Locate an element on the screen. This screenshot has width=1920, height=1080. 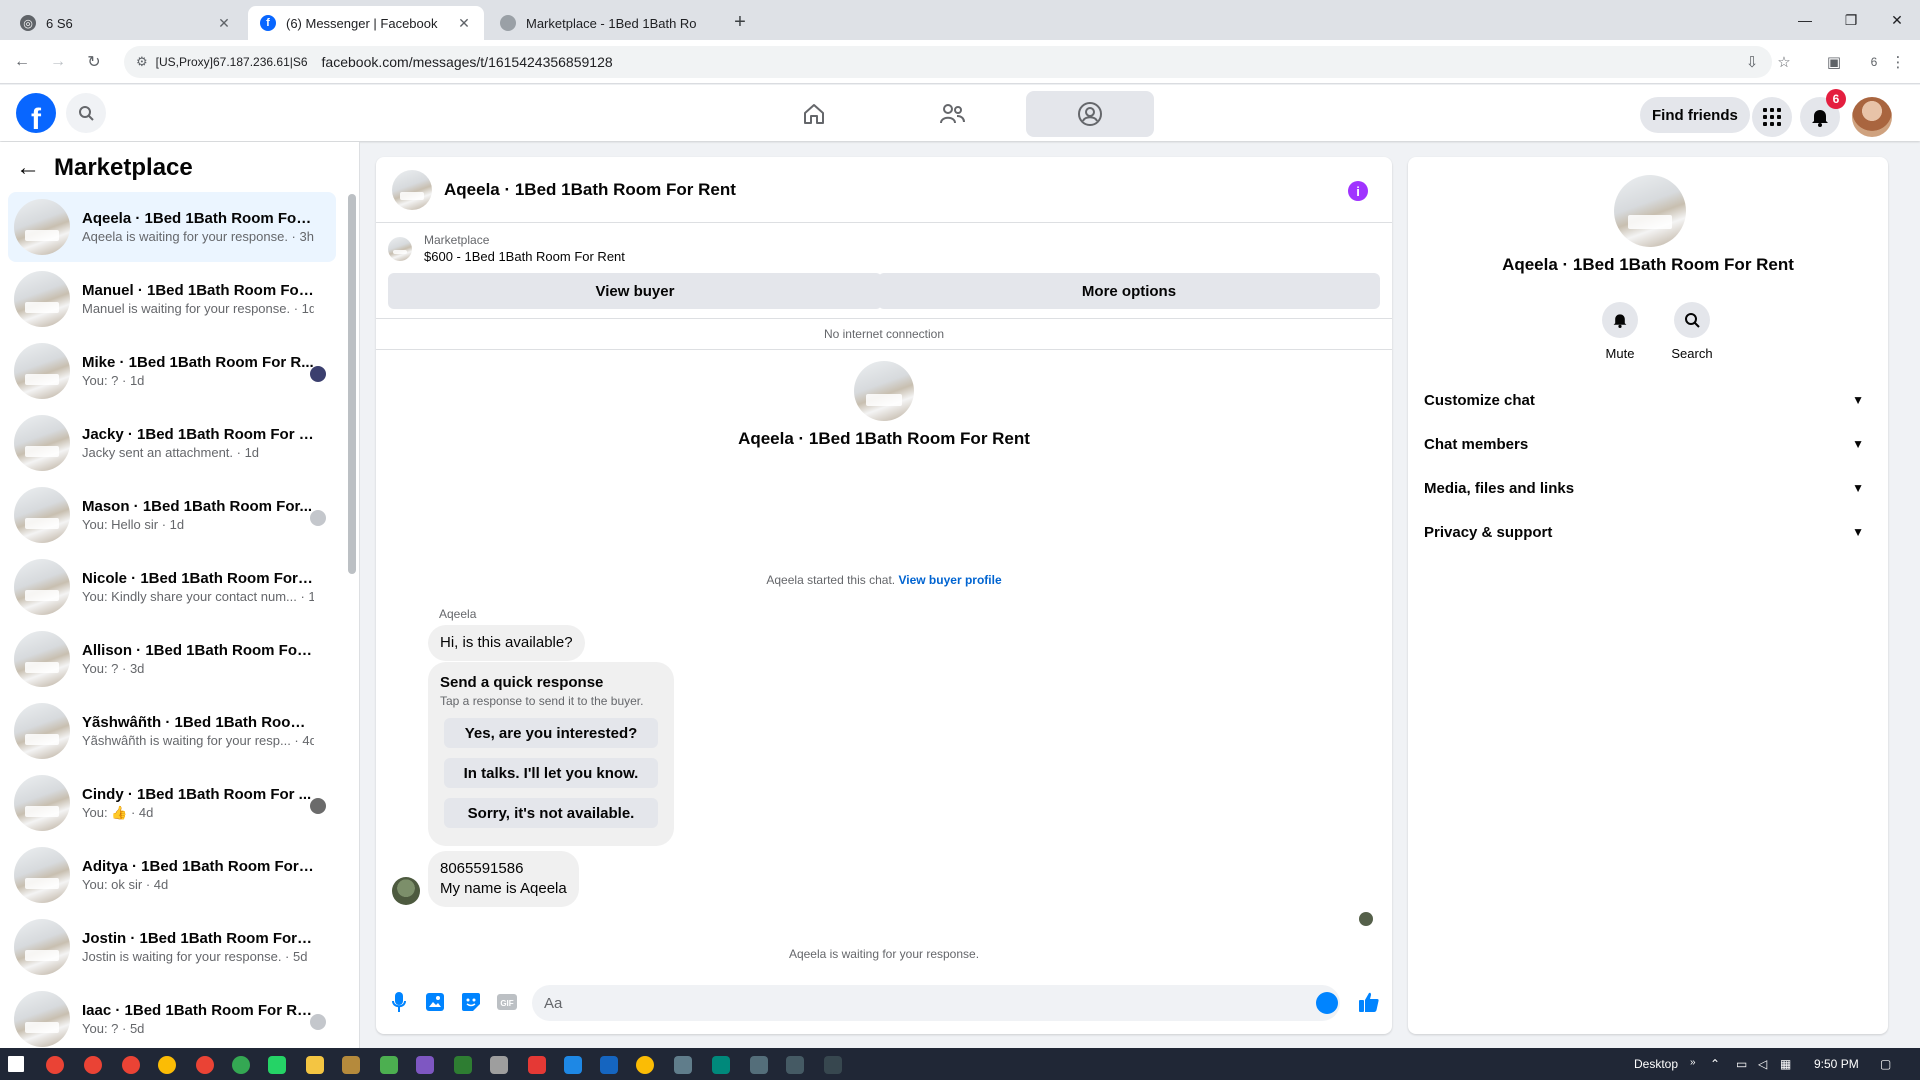
gif-icon: GIF is located at coordinates (507, 1002).